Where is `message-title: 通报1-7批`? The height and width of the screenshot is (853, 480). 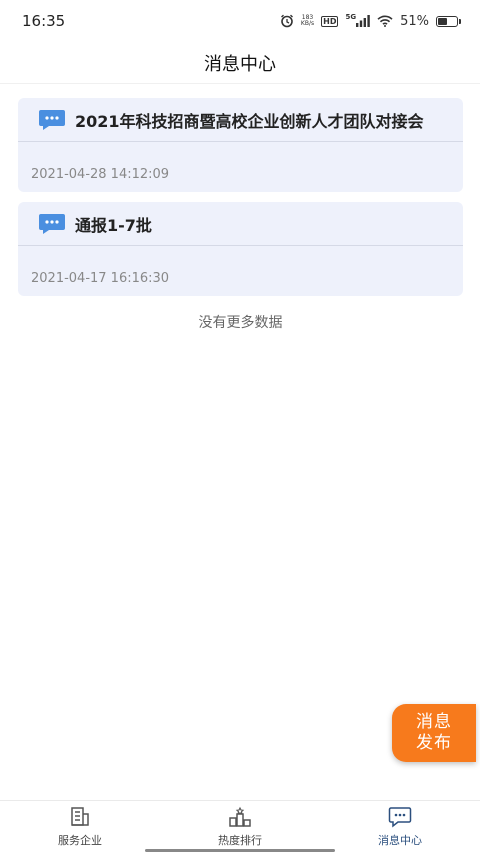
message-title: 通报1-7批 is located at coordinates (113, 225).